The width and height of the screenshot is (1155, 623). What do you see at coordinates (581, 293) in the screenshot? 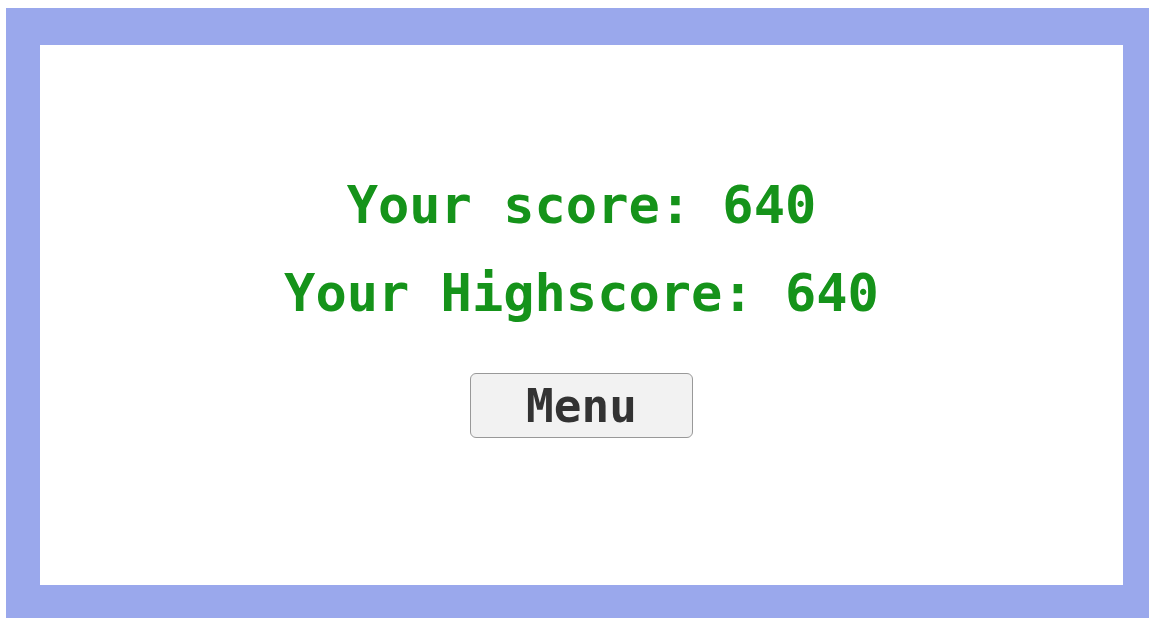
I see `highscore-text: Your Highscore: 640` at bounding box center [581, 293].